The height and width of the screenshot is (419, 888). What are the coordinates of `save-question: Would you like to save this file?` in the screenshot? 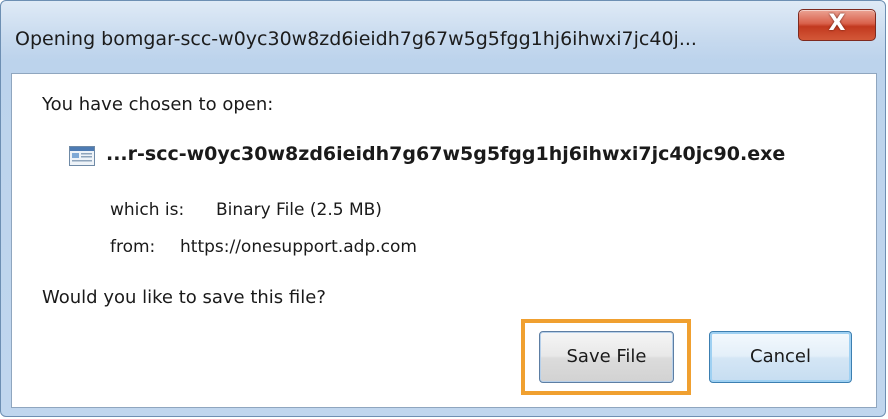 It's located at (184, 297).